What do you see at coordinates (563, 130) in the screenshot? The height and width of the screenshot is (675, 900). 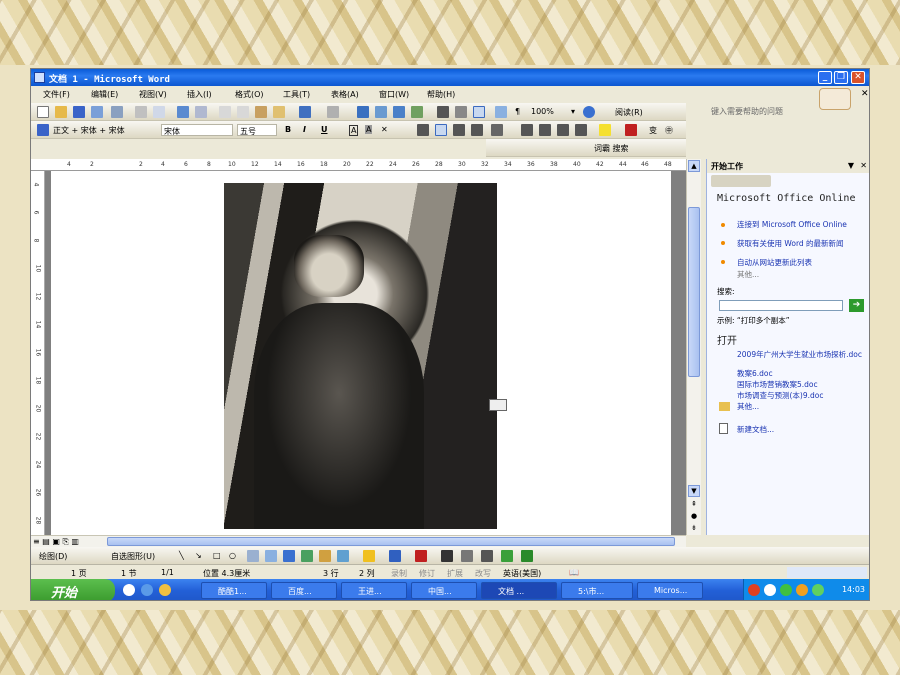 I see `decrease-indent-icon` at bounding box center [563, 130].